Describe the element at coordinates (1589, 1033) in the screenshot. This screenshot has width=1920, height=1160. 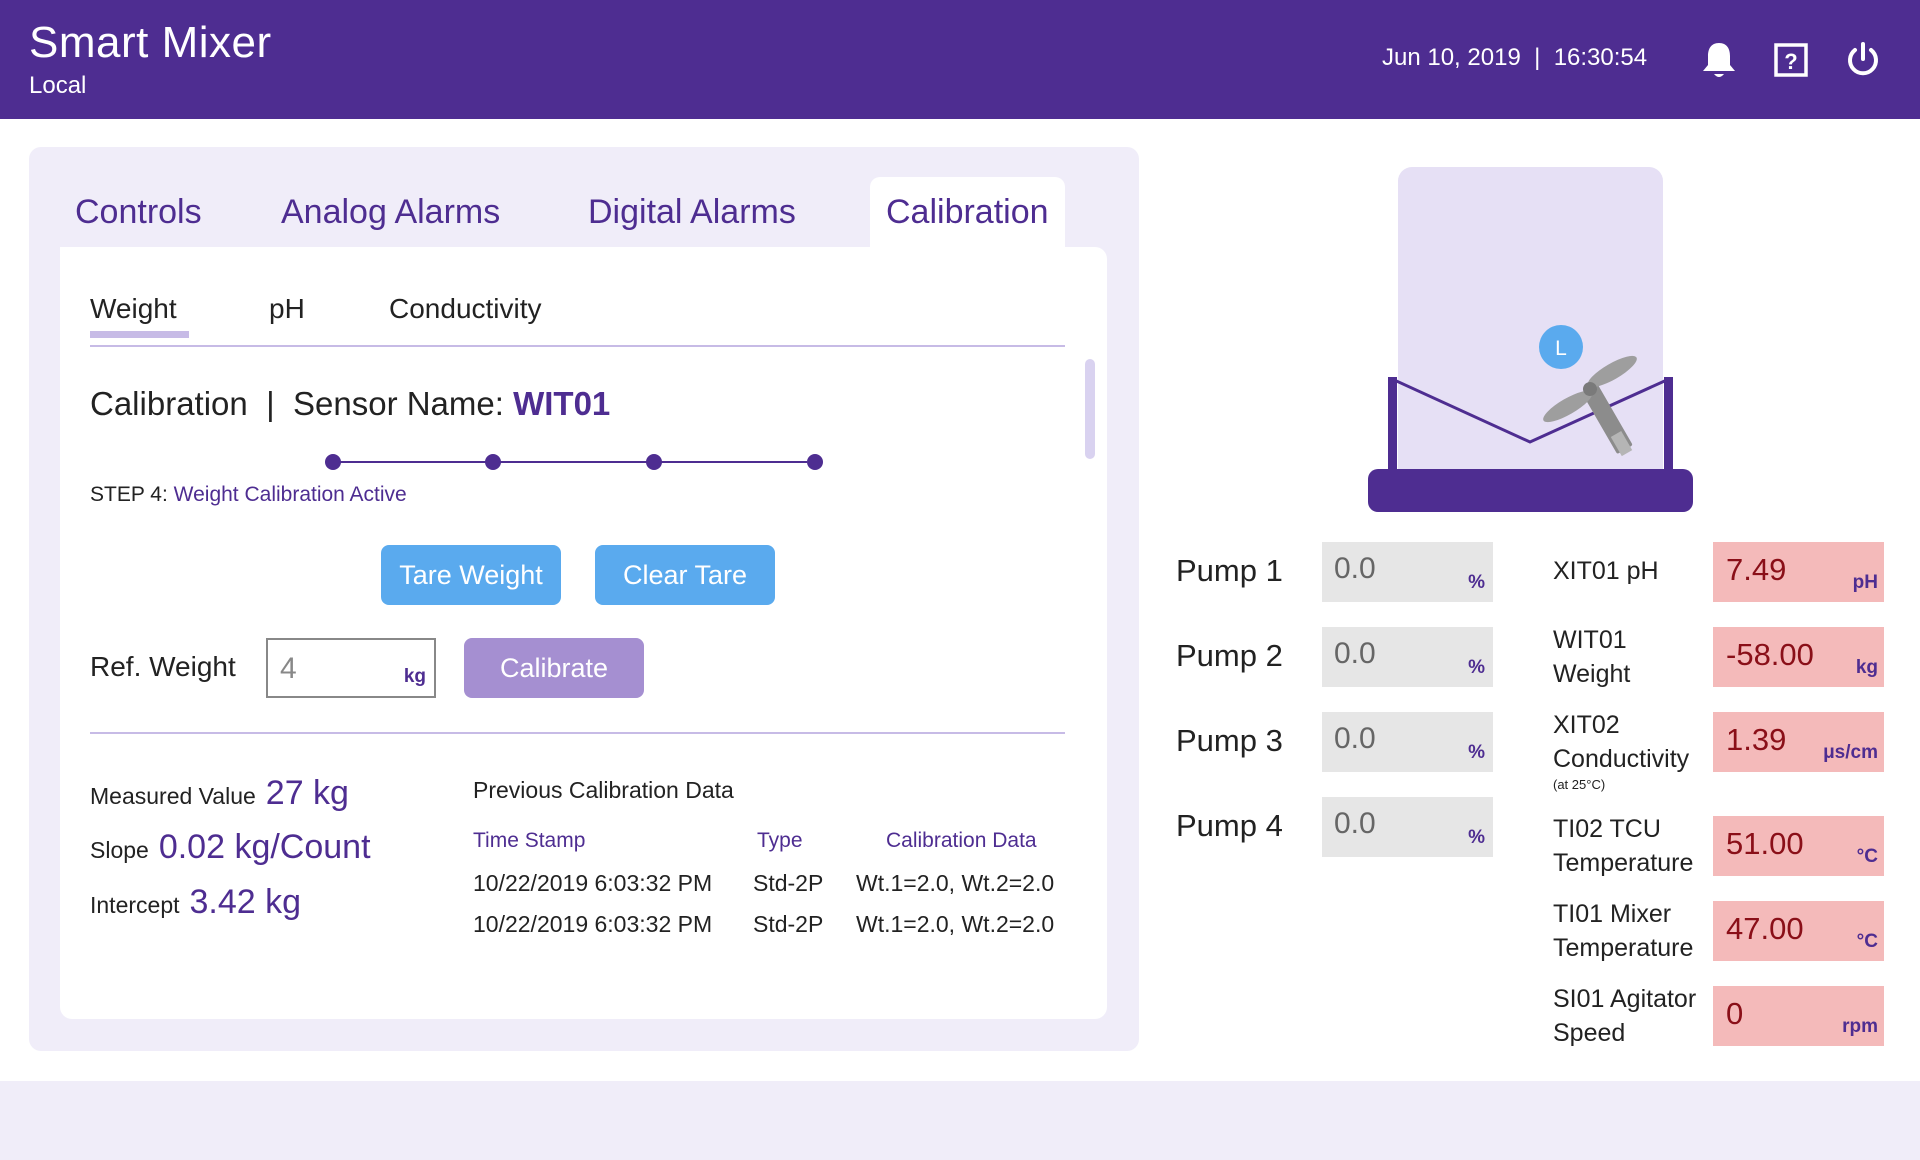
I see `sensor-label-line: Speed` at that location.